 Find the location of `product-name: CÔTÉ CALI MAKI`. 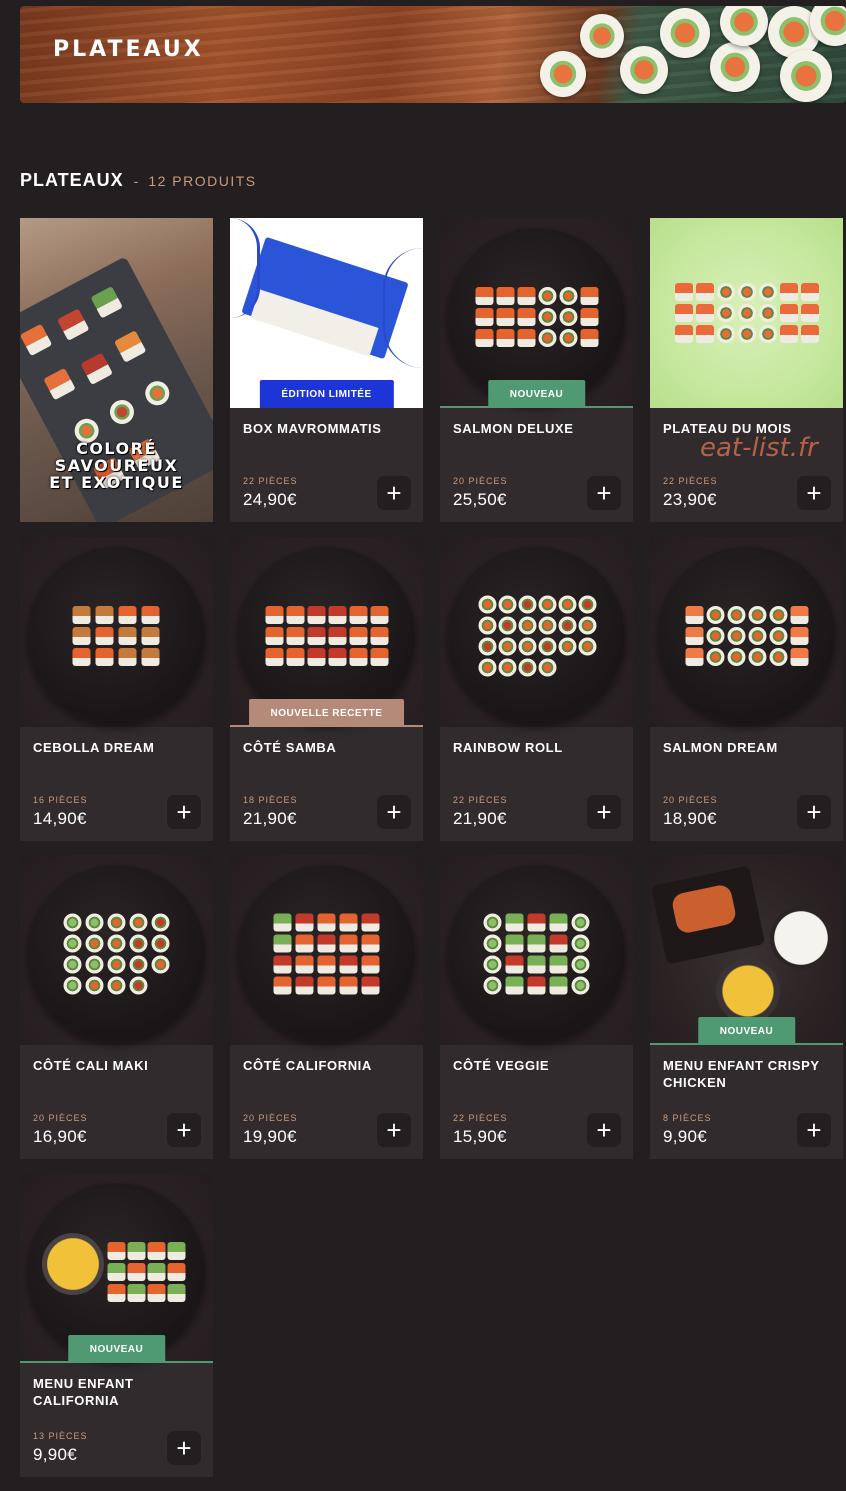

product-name: CÔTÉ CALI MAKI is located at coordinates (91, 1065).